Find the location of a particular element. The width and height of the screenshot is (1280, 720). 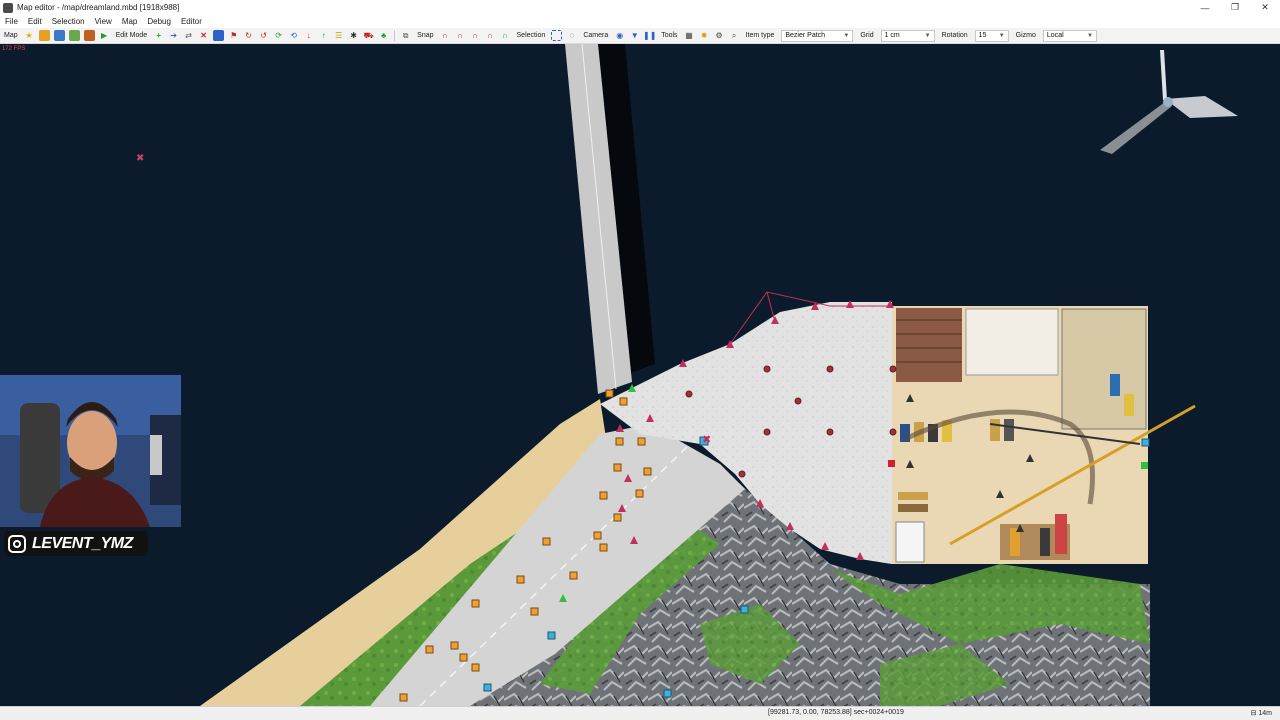

delete-icon: ✕ is located at coordinates (203, 35).